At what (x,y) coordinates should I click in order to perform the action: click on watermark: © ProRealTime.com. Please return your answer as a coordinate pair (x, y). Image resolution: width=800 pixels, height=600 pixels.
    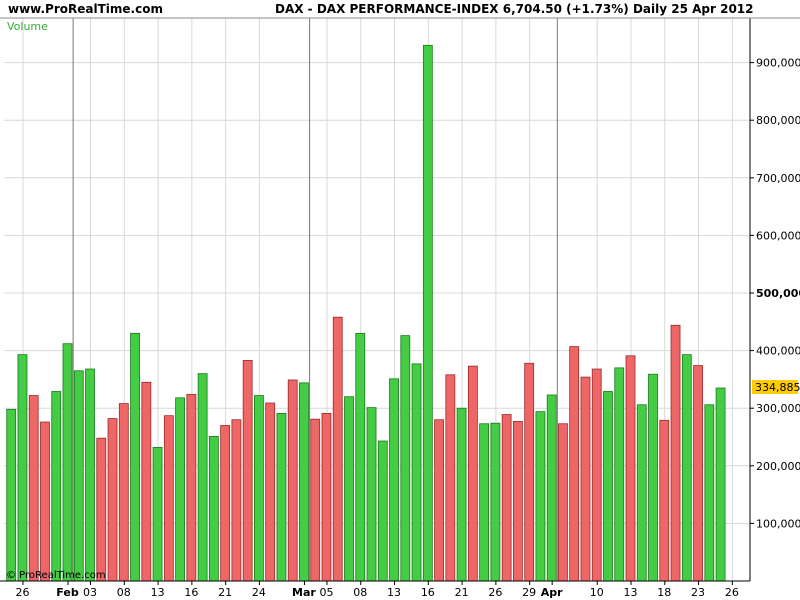
    Looking at the image, I should click on (56, 575).